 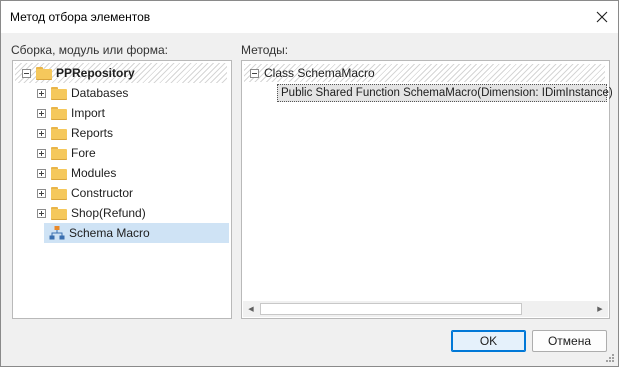 I want to click on tree-item-import: Import, so click(x=71, y=113).